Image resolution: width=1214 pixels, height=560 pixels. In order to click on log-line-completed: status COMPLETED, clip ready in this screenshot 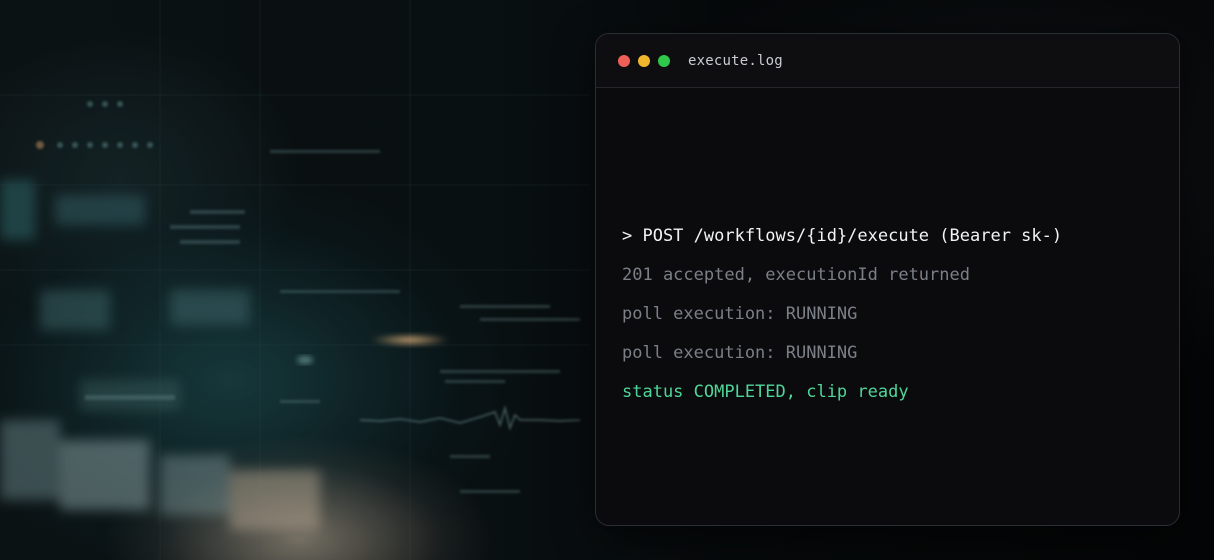, I will do `click(765, 392)`.